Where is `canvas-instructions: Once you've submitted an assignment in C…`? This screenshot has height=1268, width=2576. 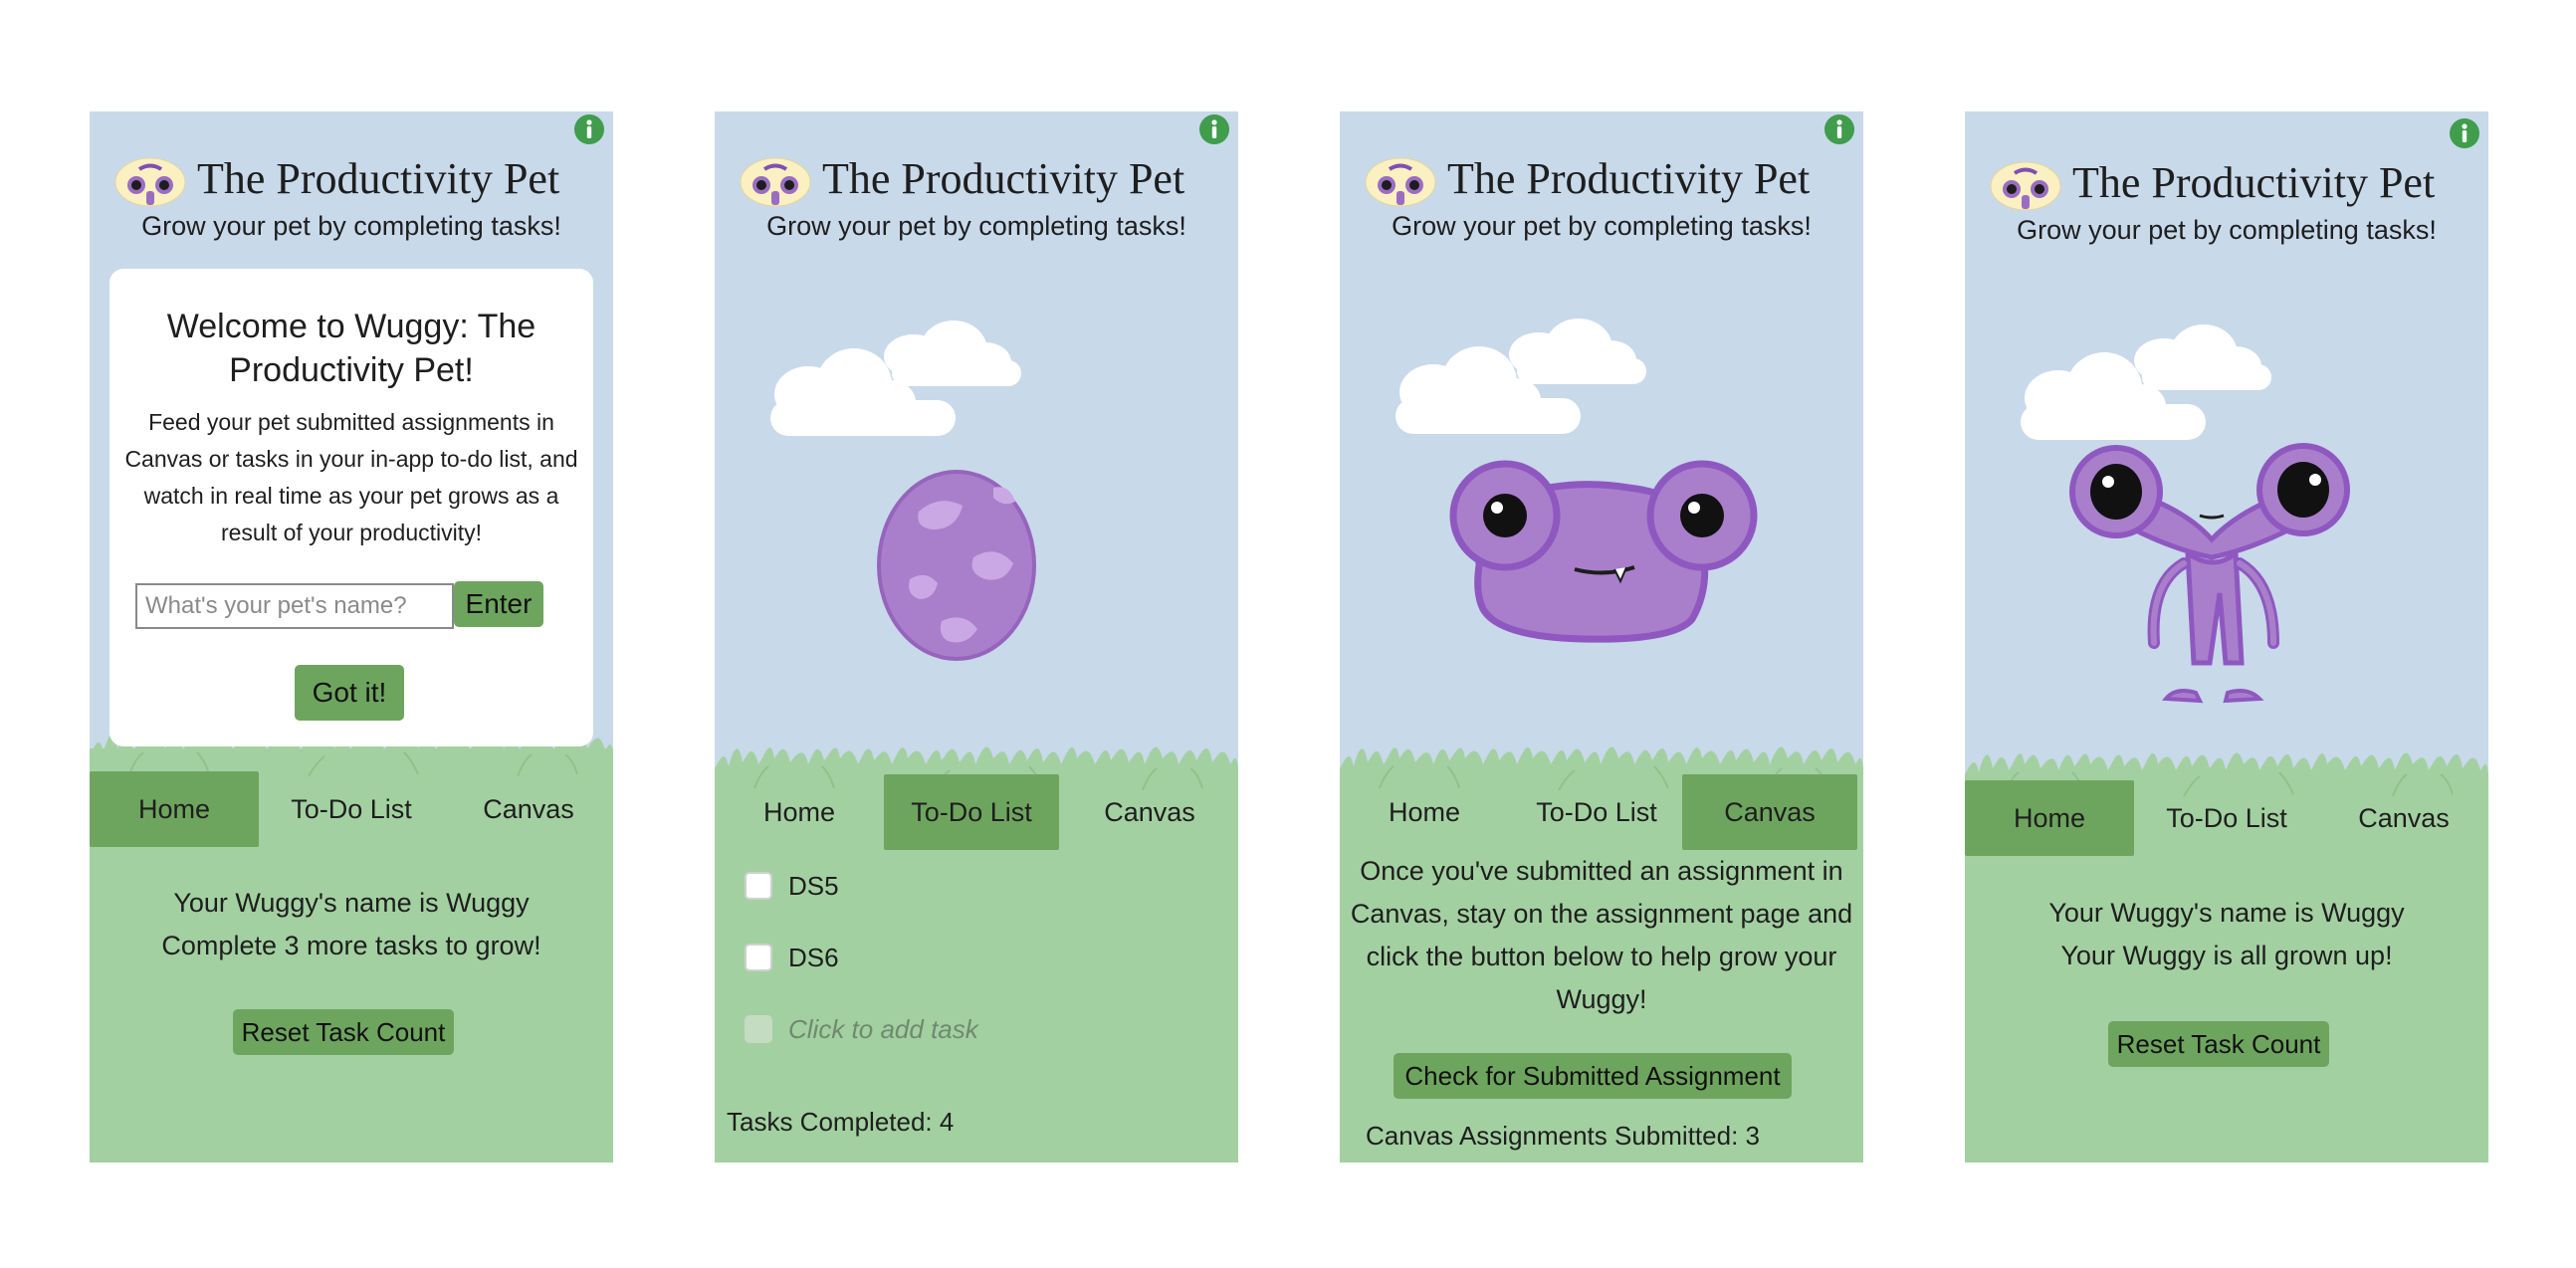 canvas-instructions: Once you've submitted an assignment in C… is located at coordinates (1601, 935).